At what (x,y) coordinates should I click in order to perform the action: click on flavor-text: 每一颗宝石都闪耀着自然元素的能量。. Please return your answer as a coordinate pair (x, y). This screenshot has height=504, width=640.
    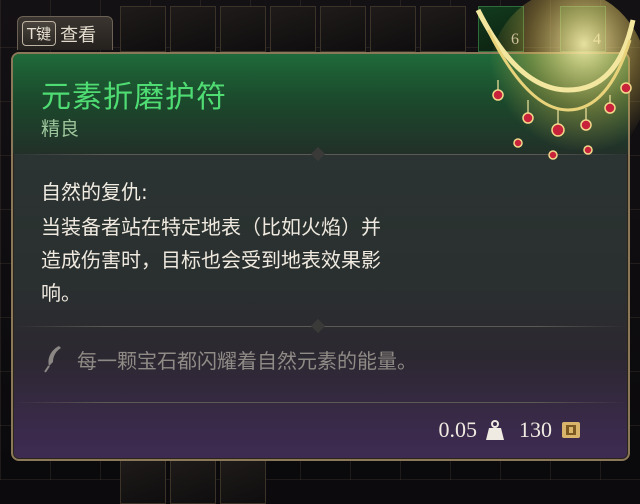
    Looking at the image, I should click on (247, 360).